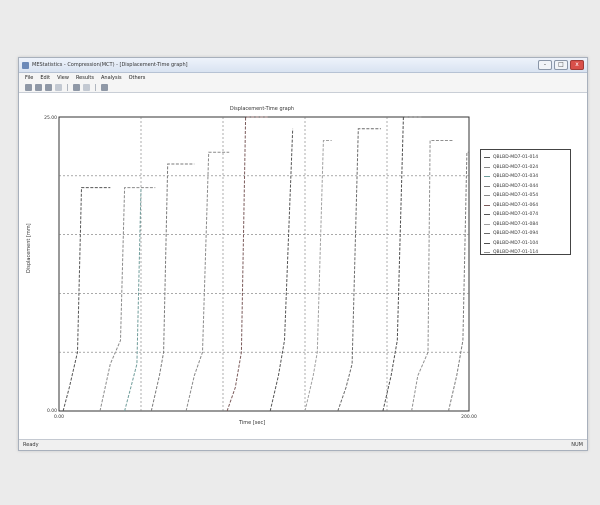 Image resolution: width=600 pixels, height=505 pixels. What do you see at coordinates (38, 87) in the screenshot?
I see `save-icon` at bounding box center [38, 87].